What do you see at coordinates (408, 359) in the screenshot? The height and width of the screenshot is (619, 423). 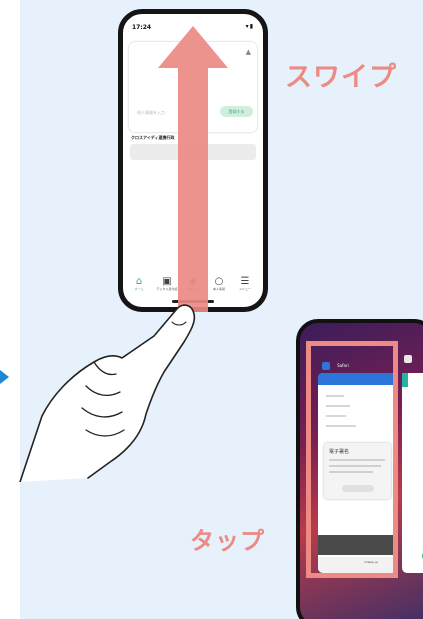 I see `app-icon` at bounding box center [408, 359].